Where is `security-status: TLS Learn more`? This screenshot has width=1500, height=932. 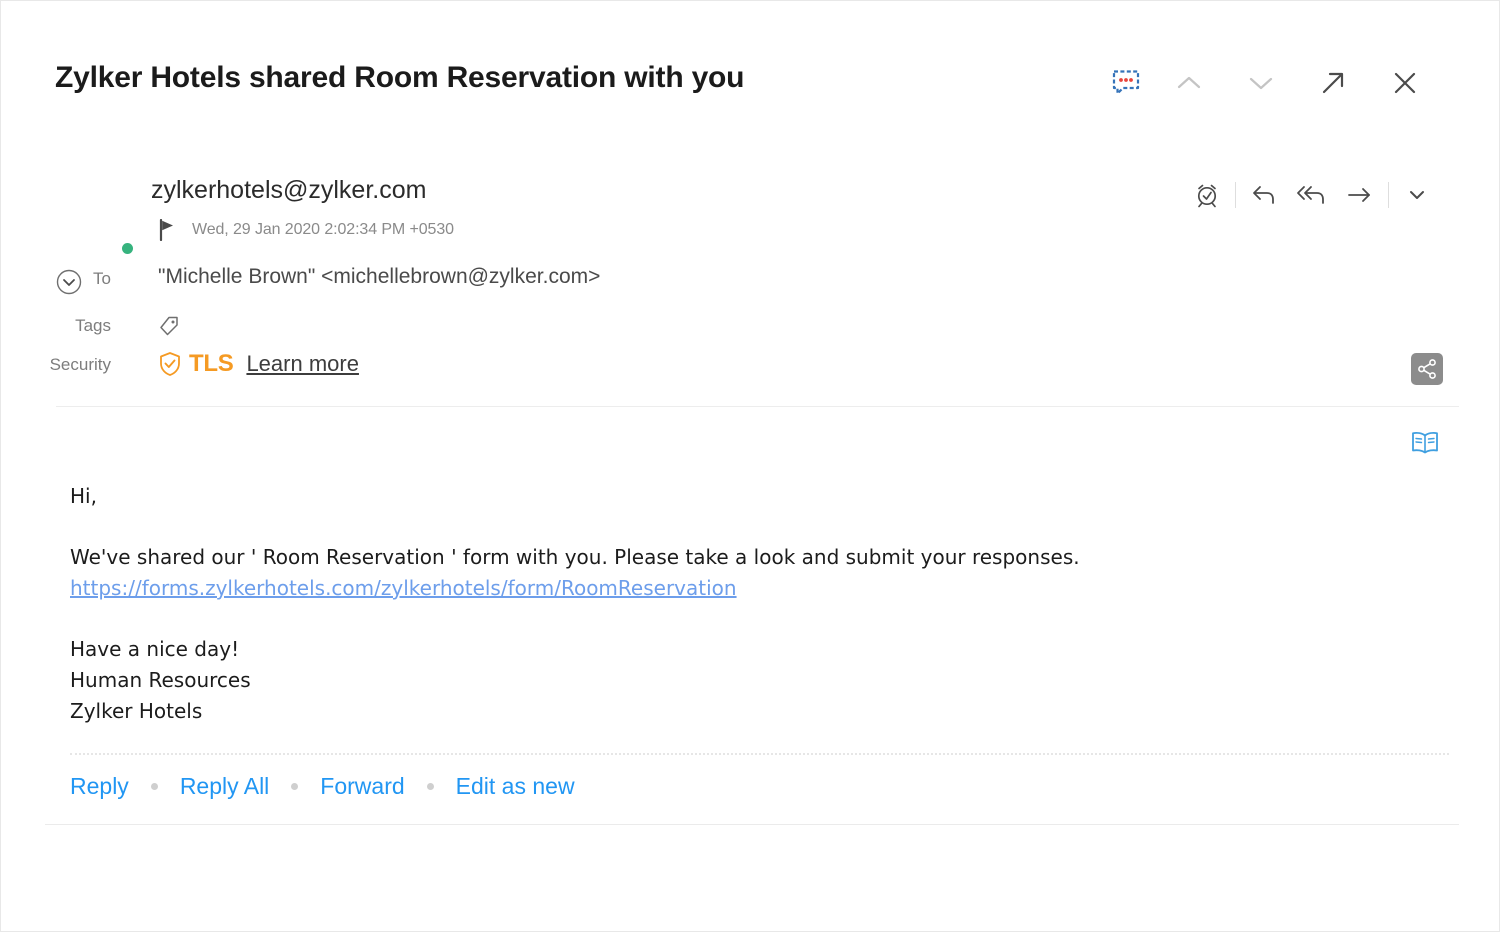 security-status: TLS Learn more is located at coordinates (258, 364).